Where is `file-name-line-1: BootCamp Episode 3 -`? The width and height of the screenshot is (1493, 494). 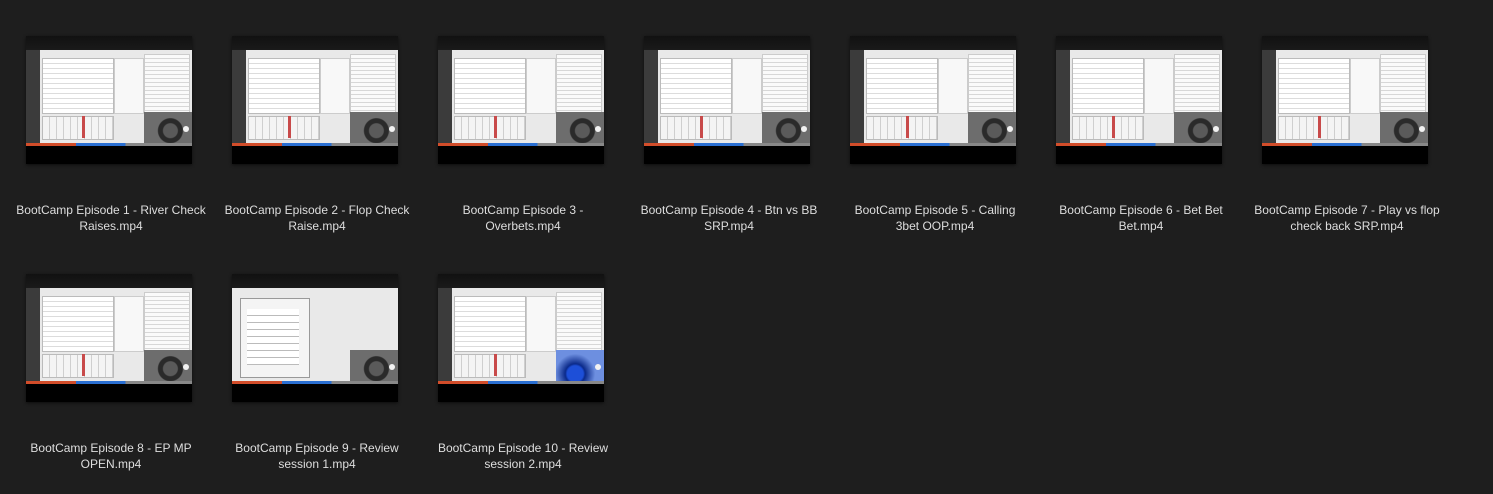 file-name-line-1: BootCamp Episode 3 - is located at coordinates (523, 210).